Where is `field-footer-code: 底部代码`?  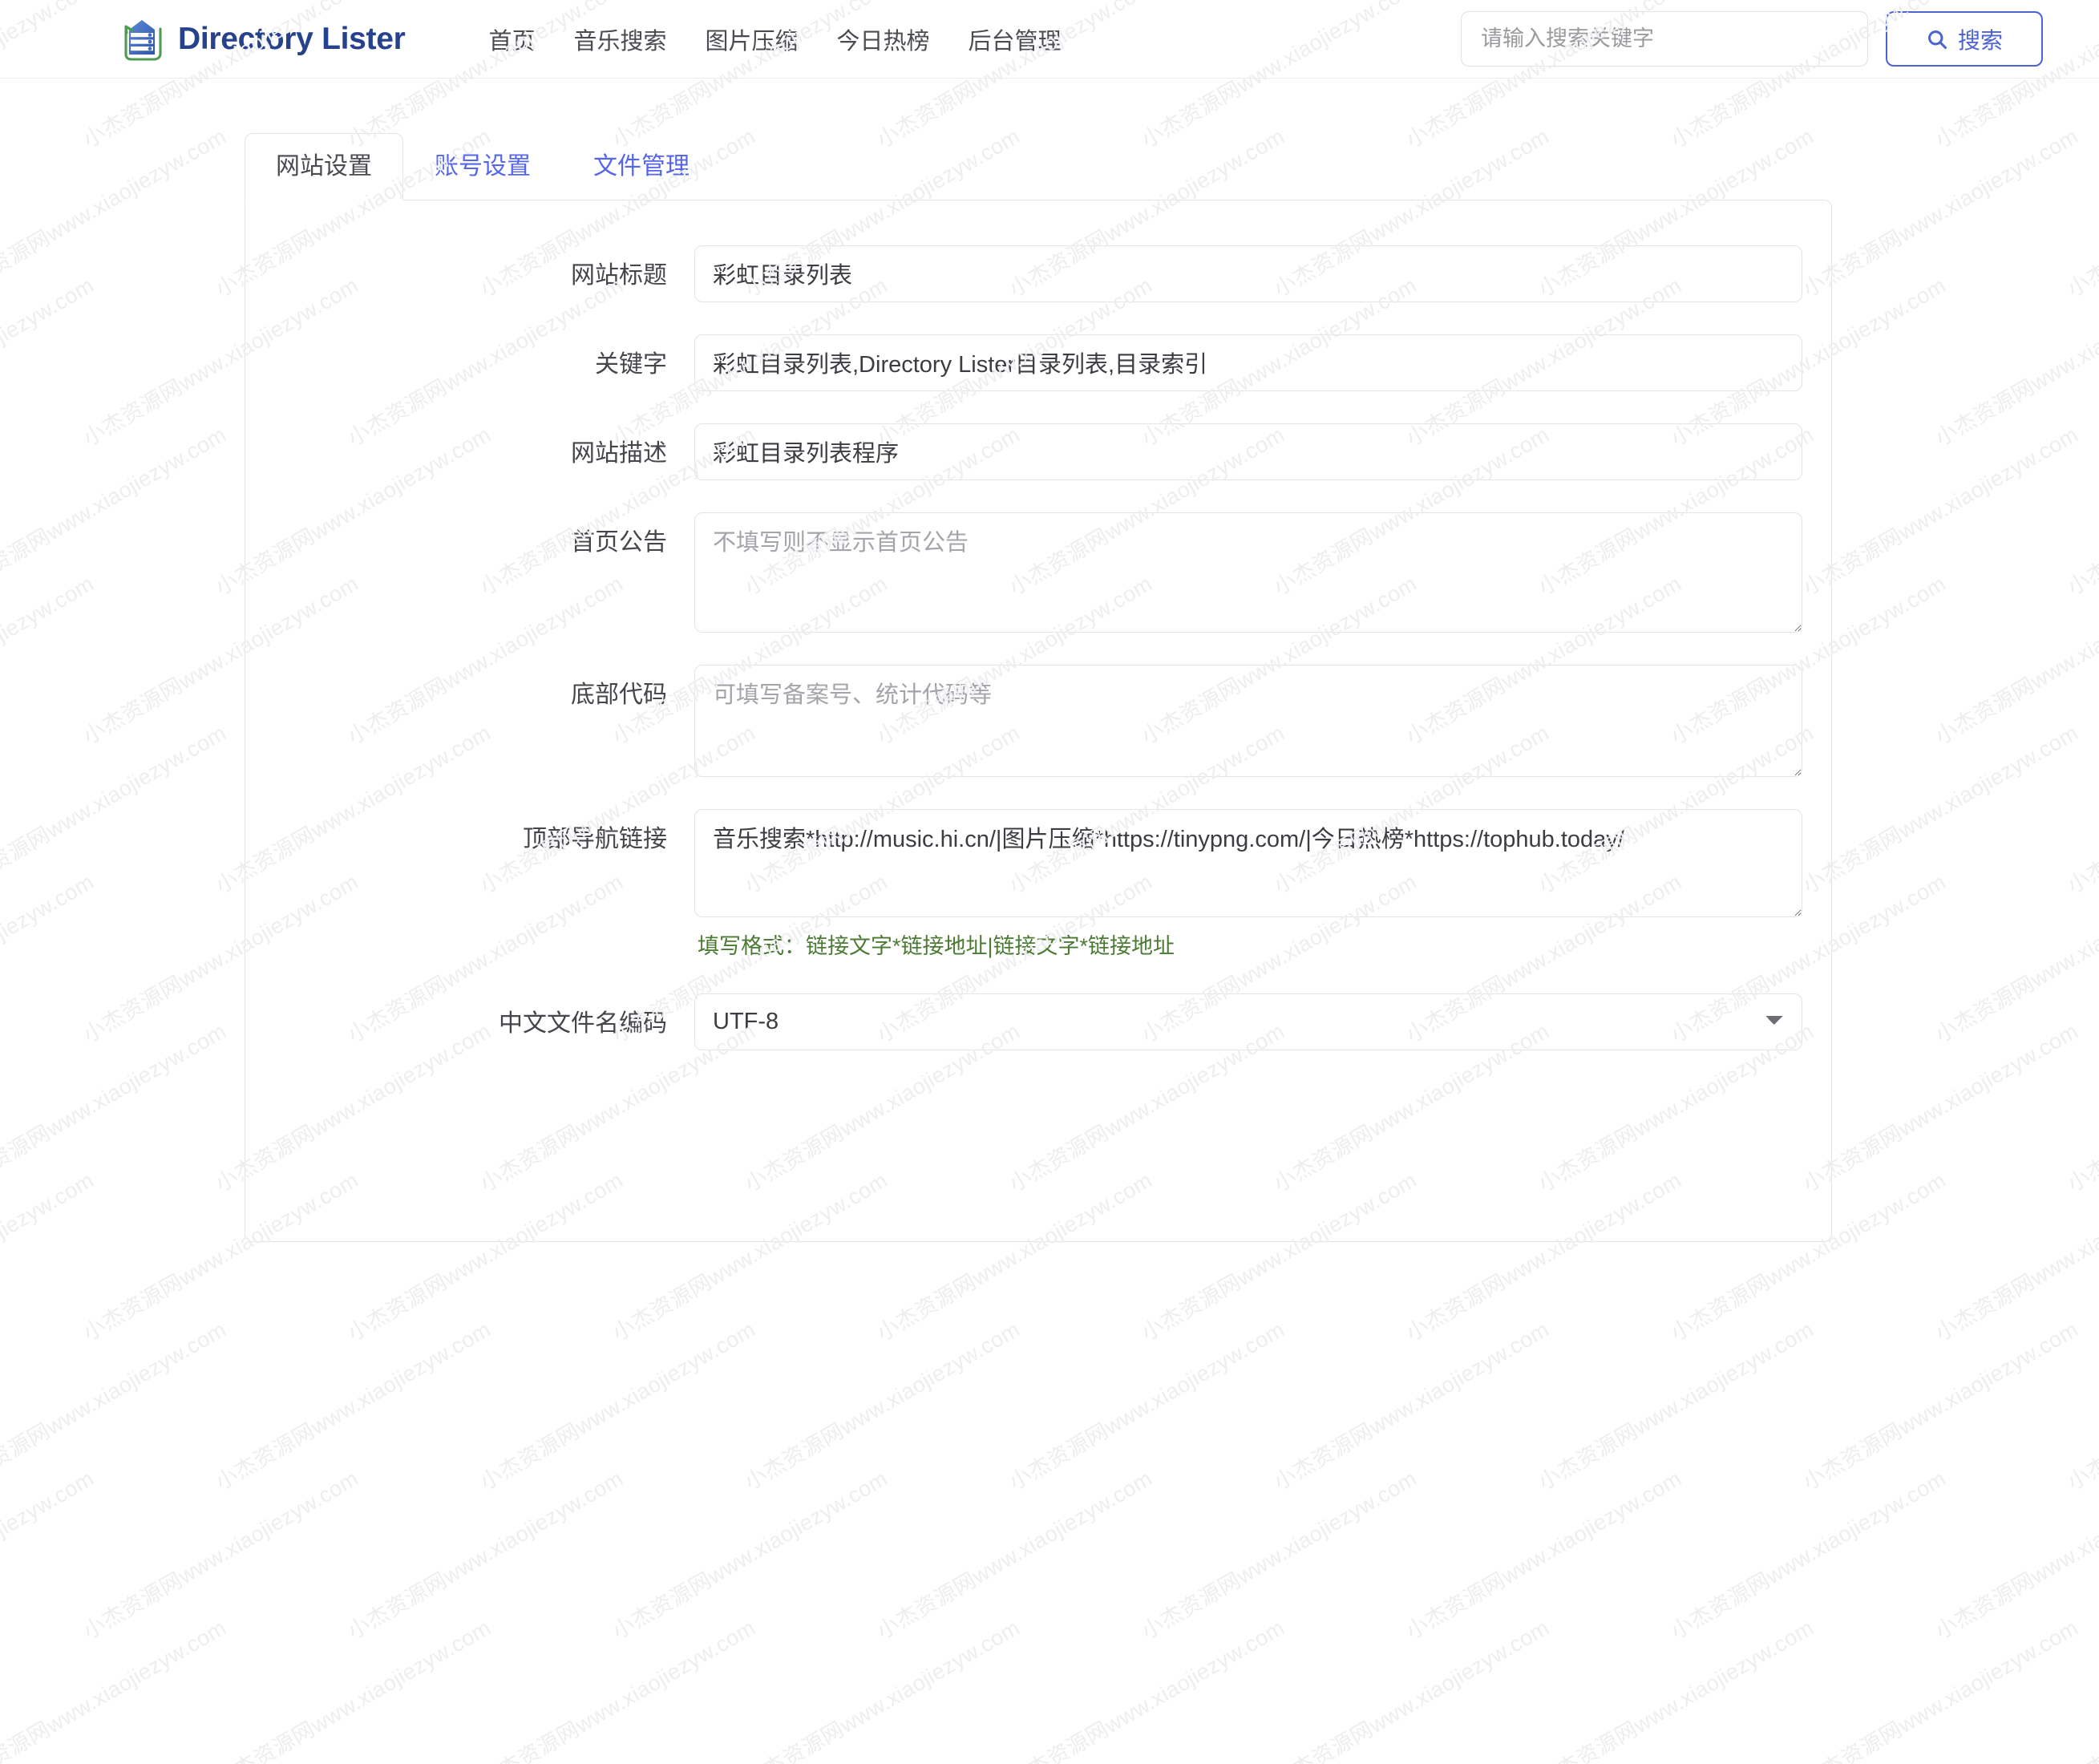
field-footer-code: 底部代码 is located at coordinates (1038, 720).